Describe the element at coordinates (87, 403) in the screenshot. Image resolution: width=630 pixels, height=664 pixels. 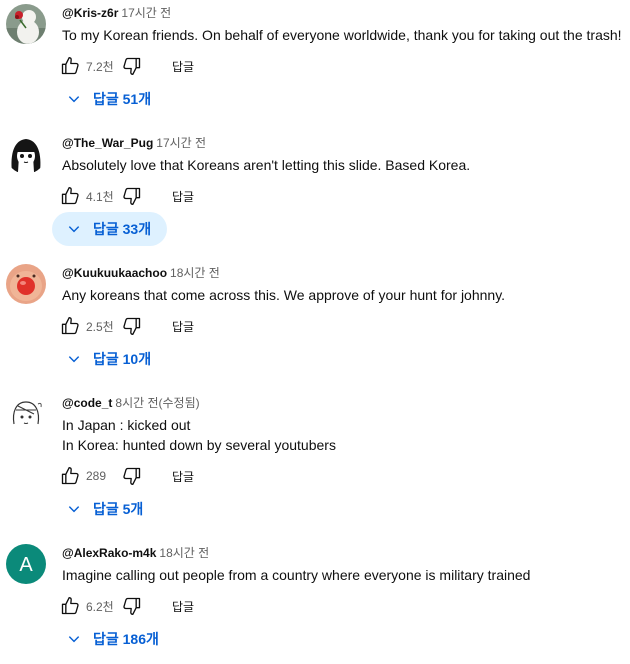
I see `author-name: @code_t` at that location.